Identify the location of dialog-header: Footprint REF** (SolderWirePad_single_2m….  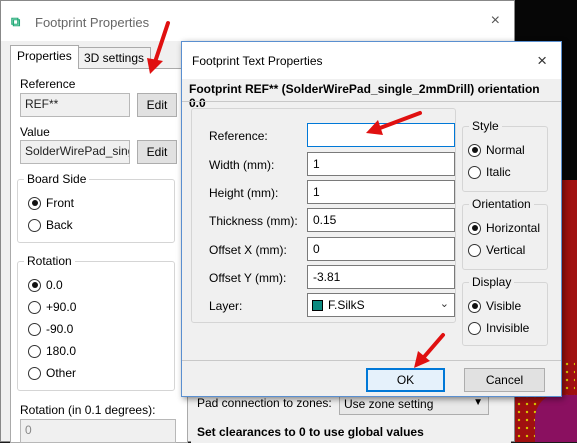
(364, 96).